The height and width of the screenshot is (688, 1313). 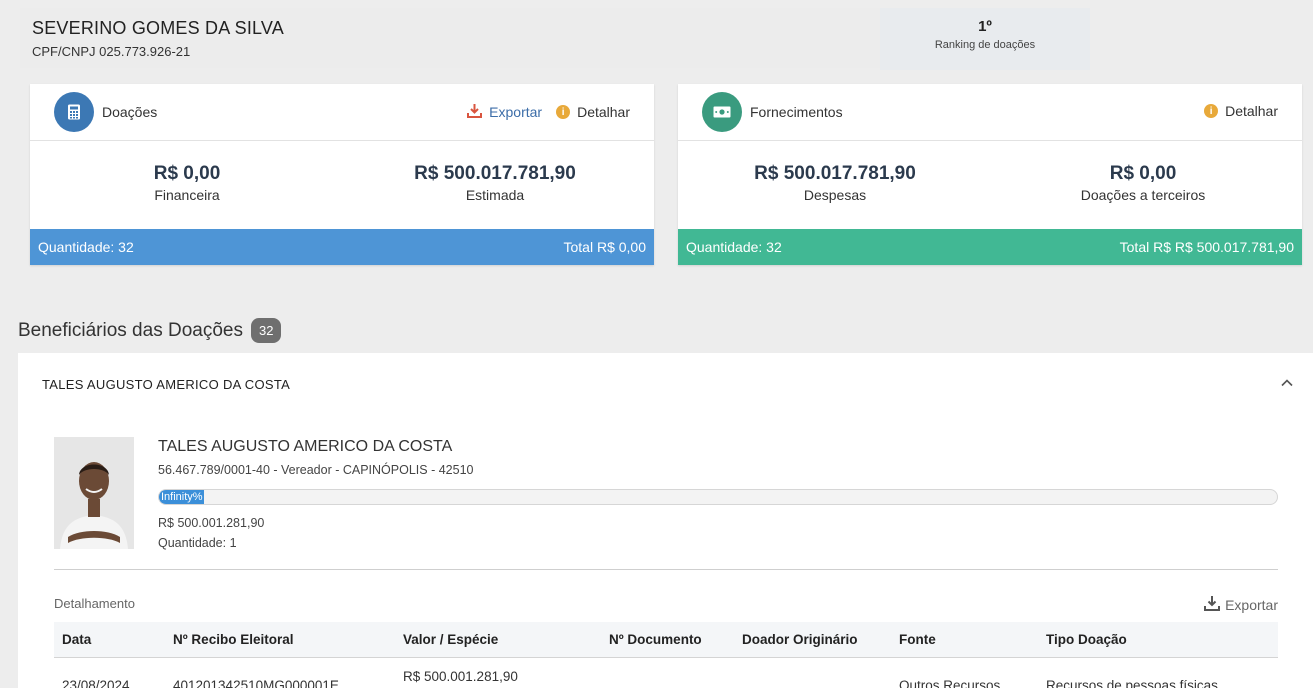 What do you see at coordinates (734, 247) in the screenshot?
I see `supplies-quantity: Quantidade: 32` at bounding box center [734, 247].